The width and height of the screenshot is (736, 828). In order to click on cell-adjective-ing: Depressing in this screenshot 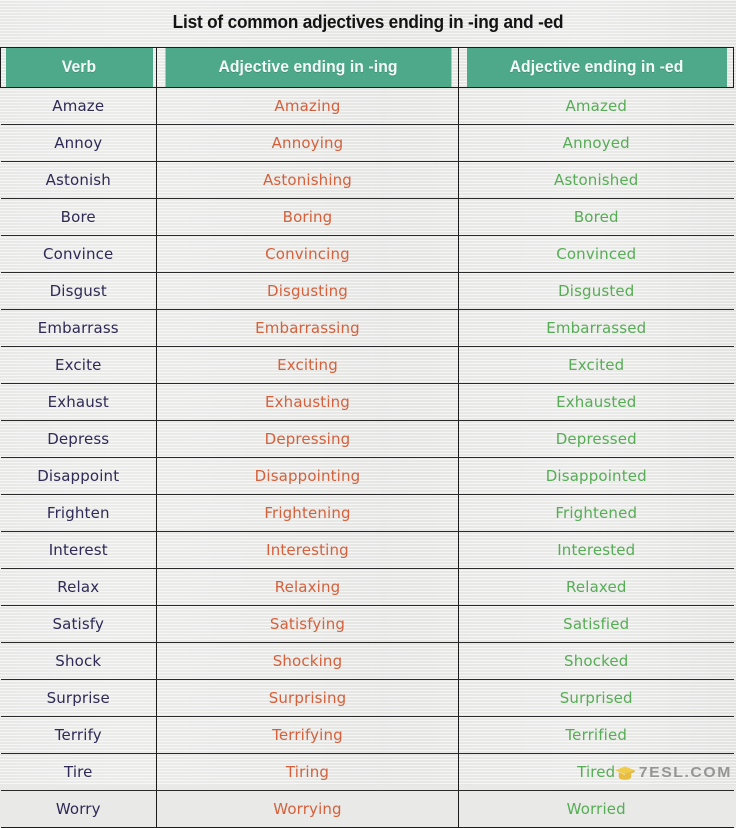, I will do `click(307, 439)`.